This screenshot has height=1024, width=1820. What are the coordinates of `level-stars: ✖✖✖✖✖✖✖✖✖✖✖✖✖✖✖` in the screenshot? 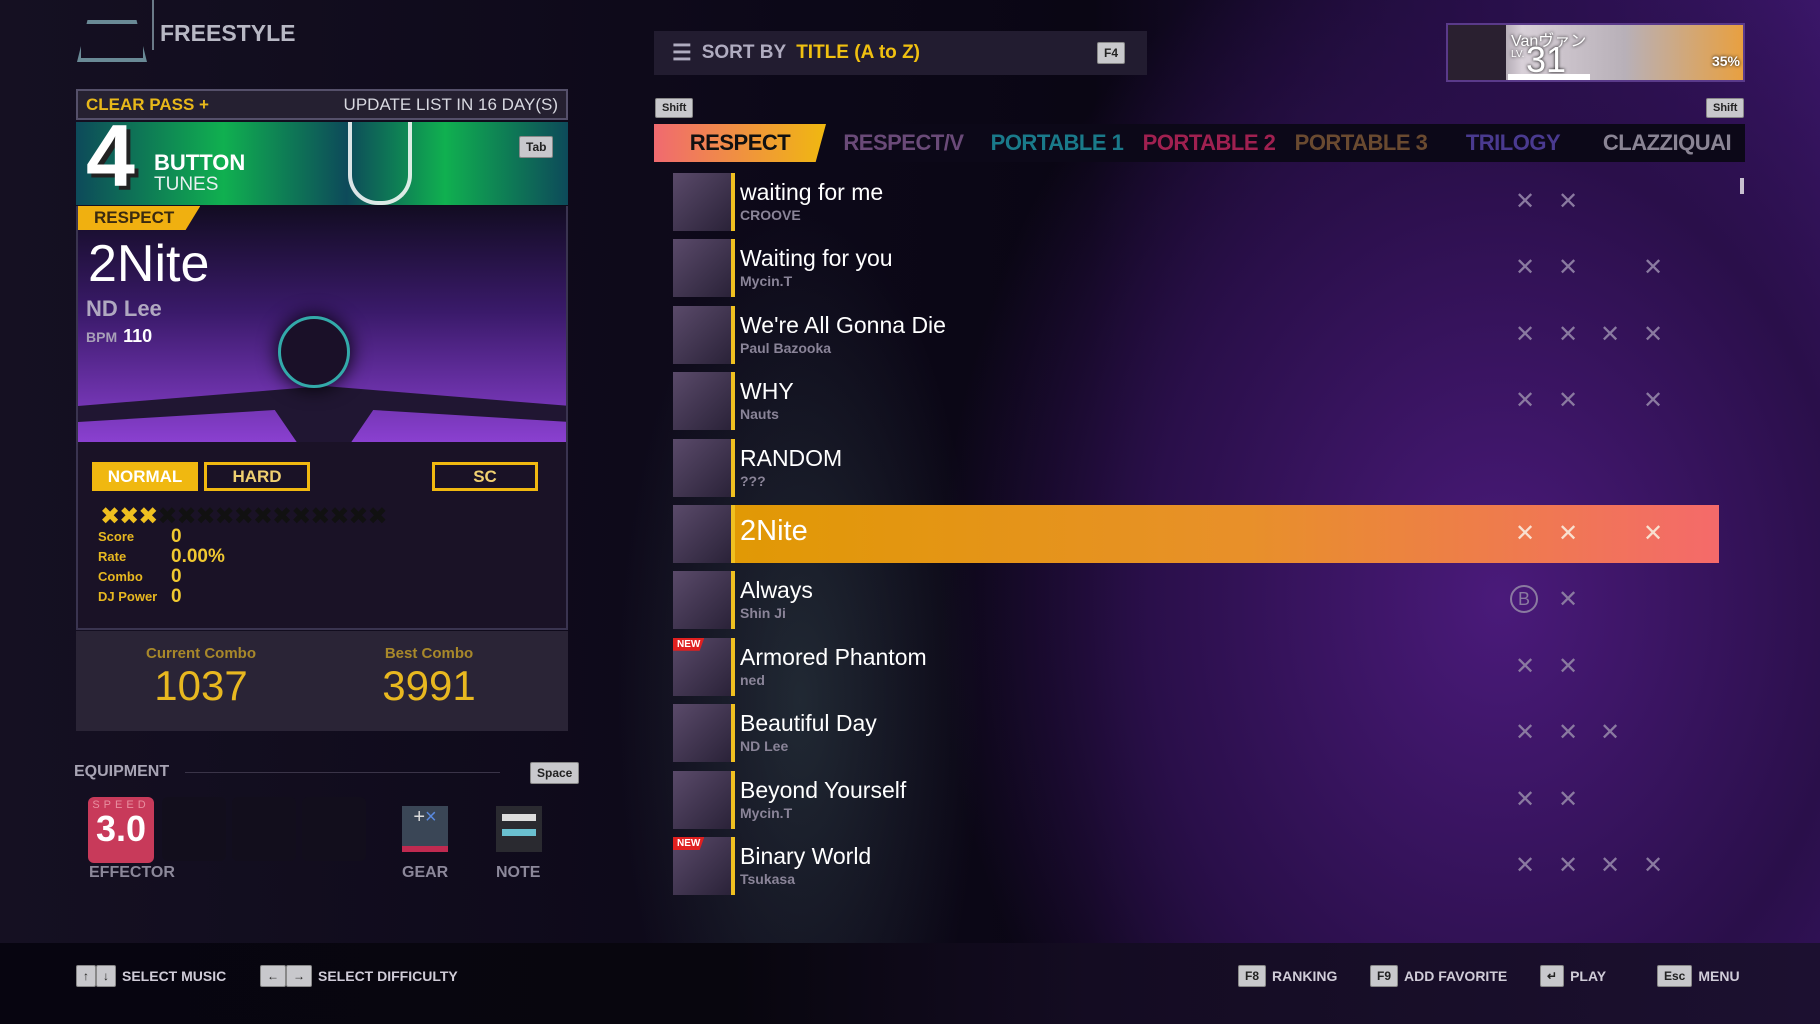 It's located at (244, 516).